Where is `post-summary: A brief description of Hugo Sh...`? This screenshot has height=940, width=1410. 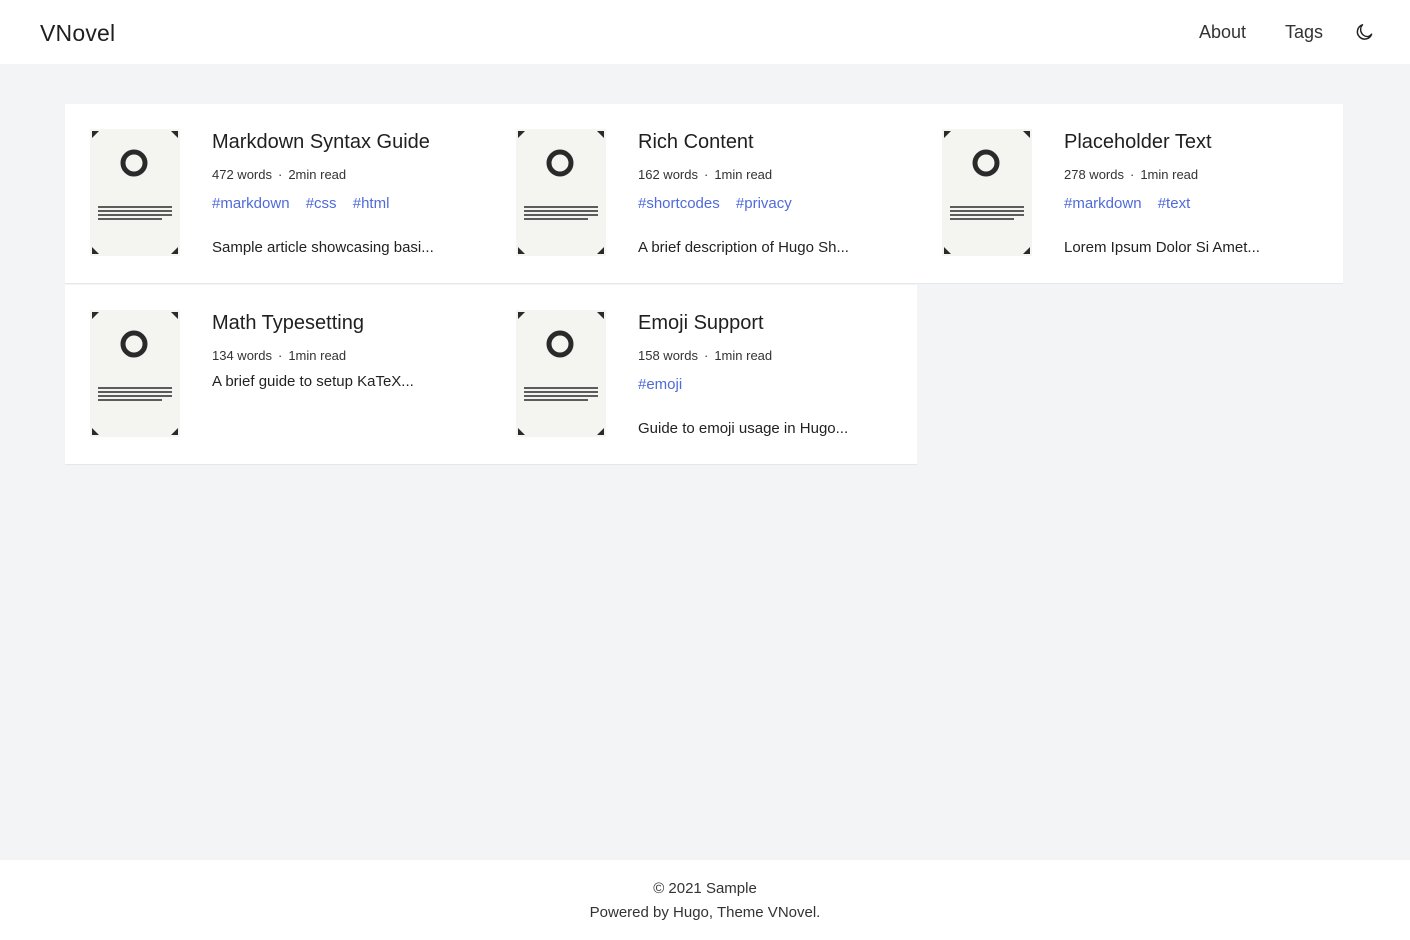 post-summary: A brief description of Hugo Sh... is located at coordinates (743, 247).